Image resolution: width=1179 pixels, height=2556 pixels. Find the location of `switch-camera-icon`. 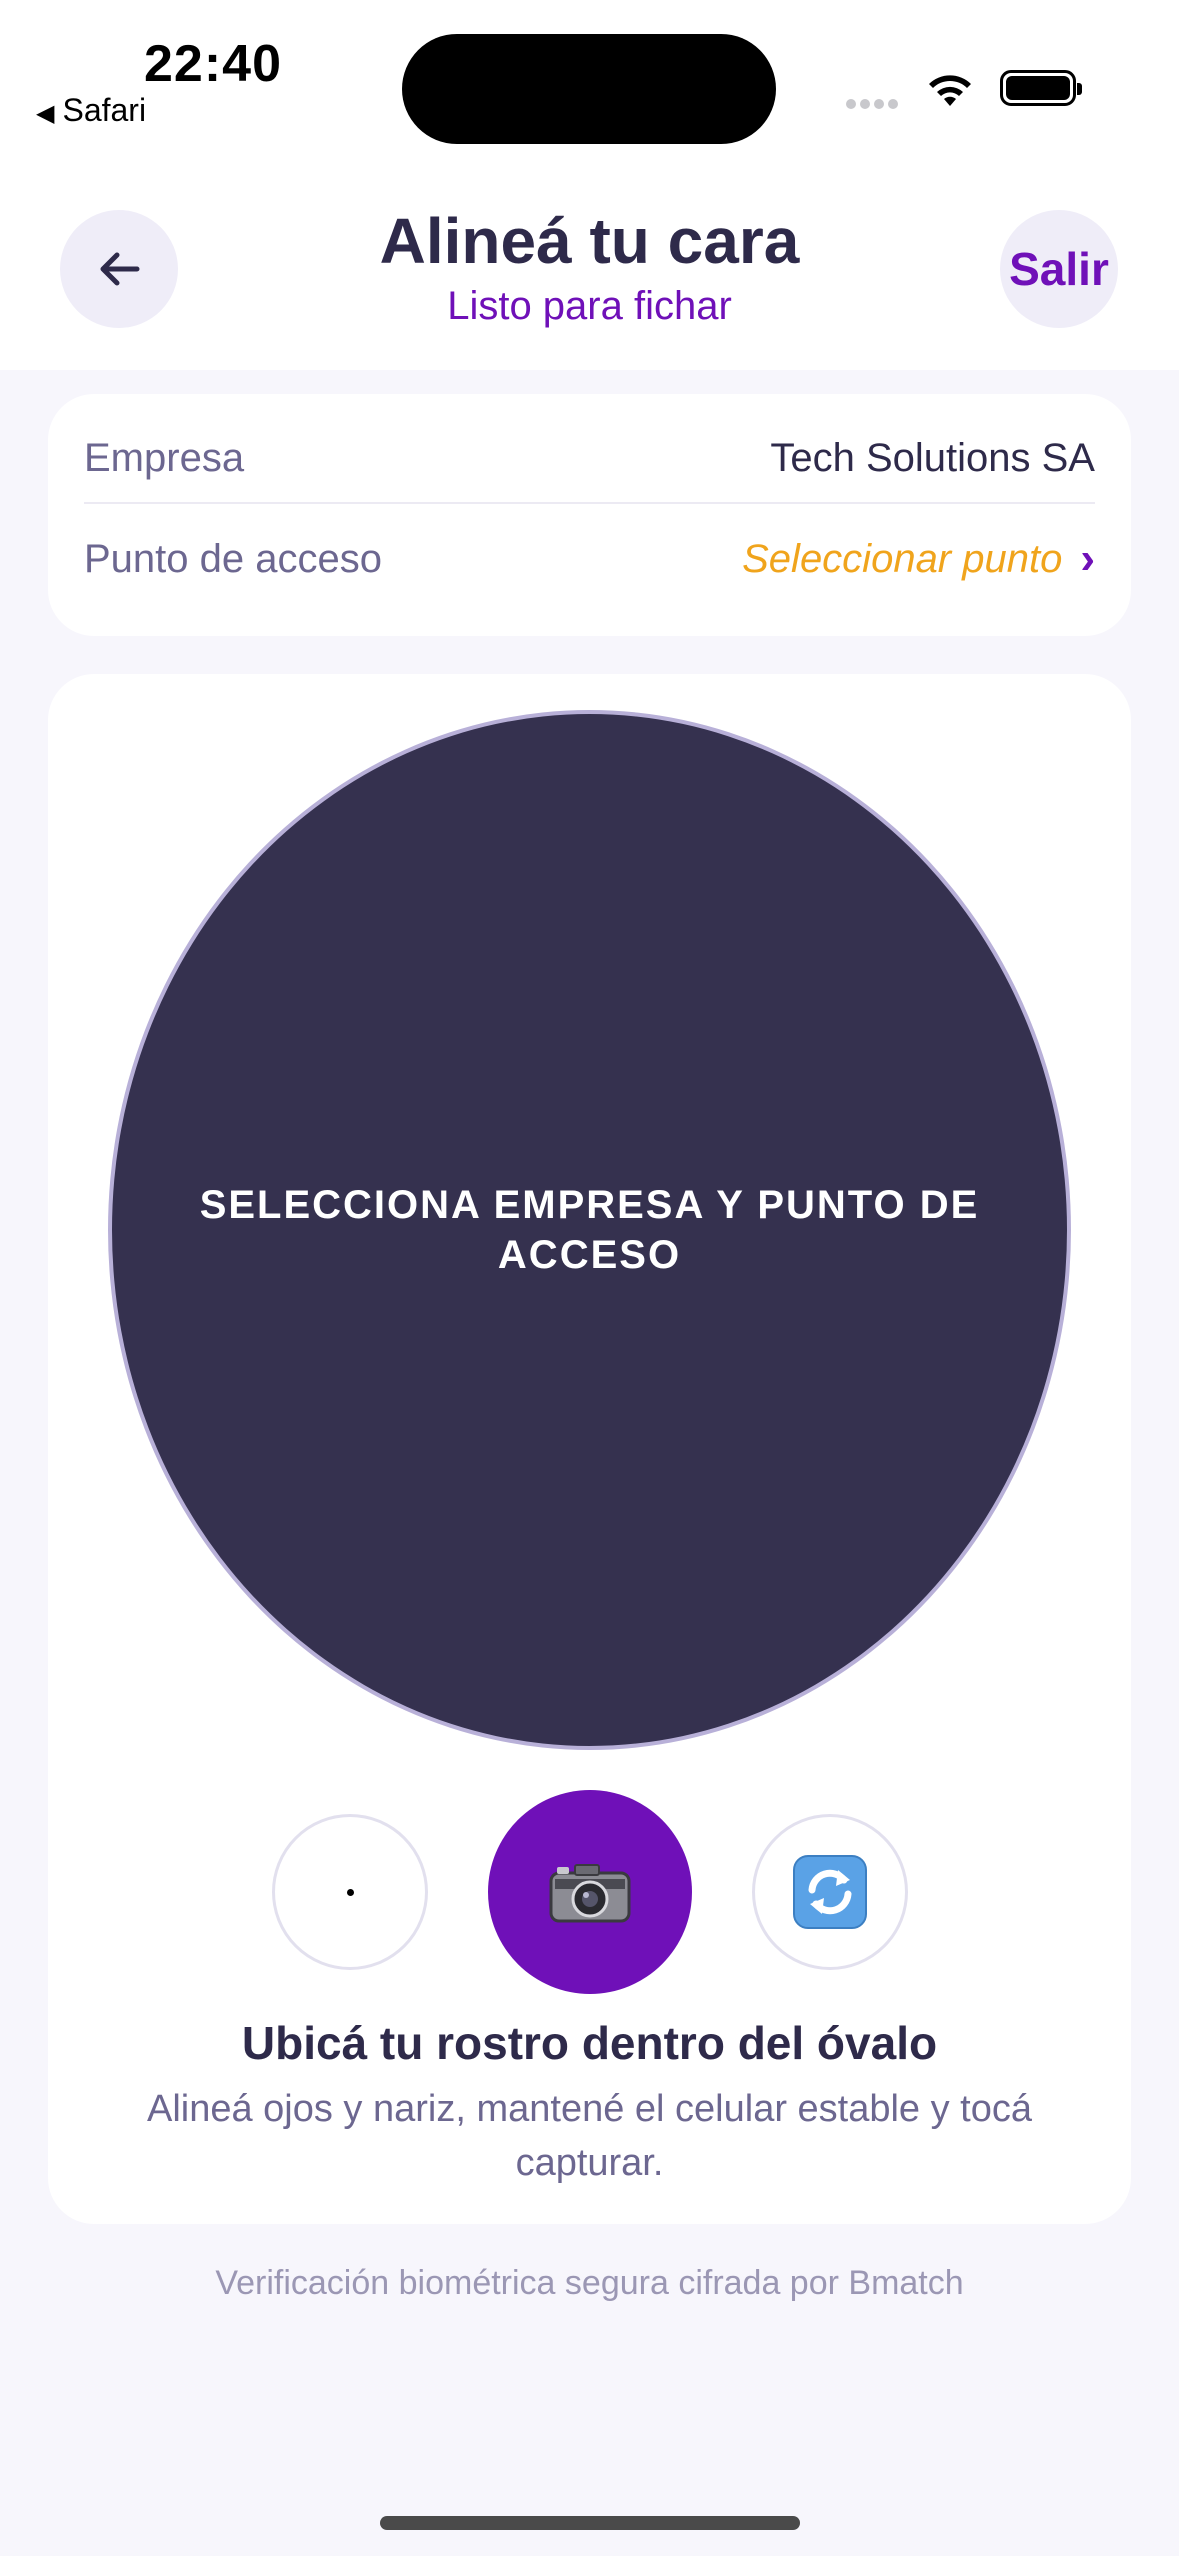

switch-camera-icon is located at coordinates (830, 1892).